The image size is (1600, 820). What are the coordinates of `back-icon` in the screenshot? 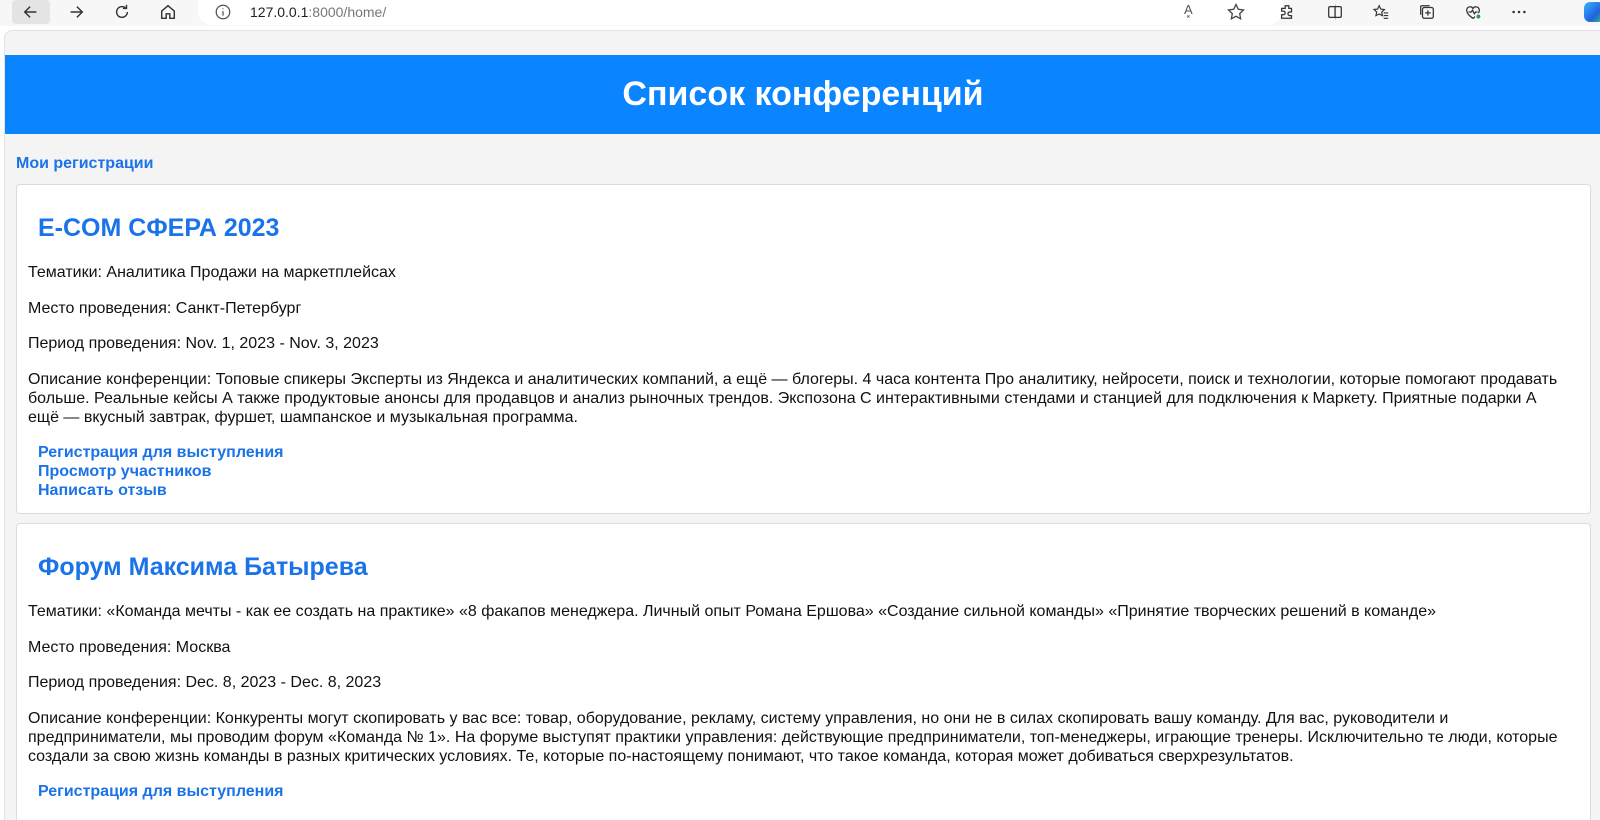 It's located at (31, 12).